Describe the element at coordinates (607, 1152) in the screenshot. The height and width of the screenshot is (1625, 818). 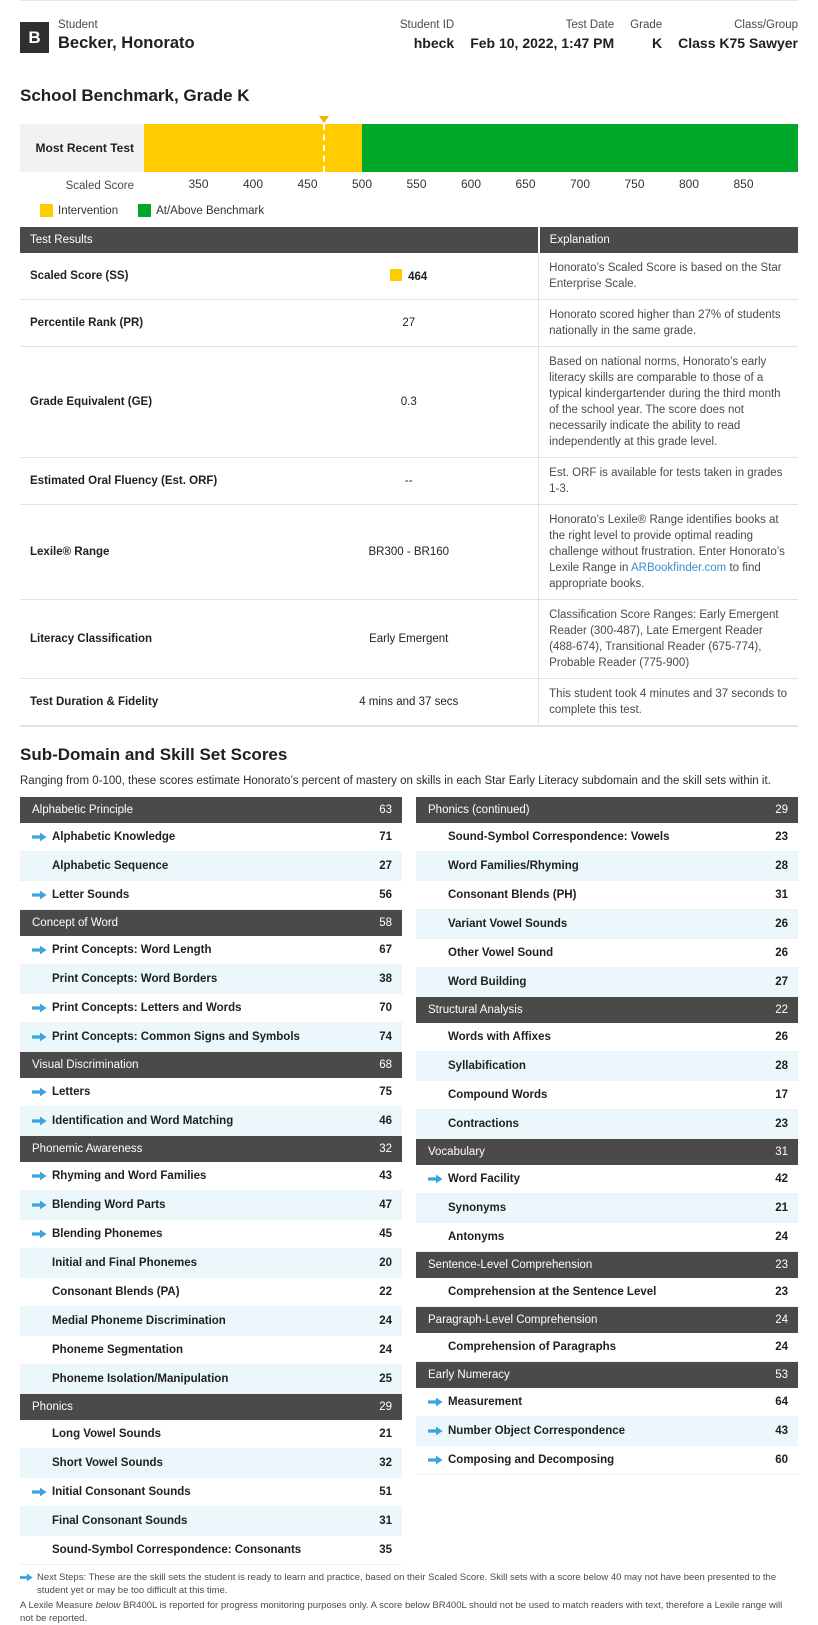
I see `subdomain-group-row: Vocabulary 31` at that location.